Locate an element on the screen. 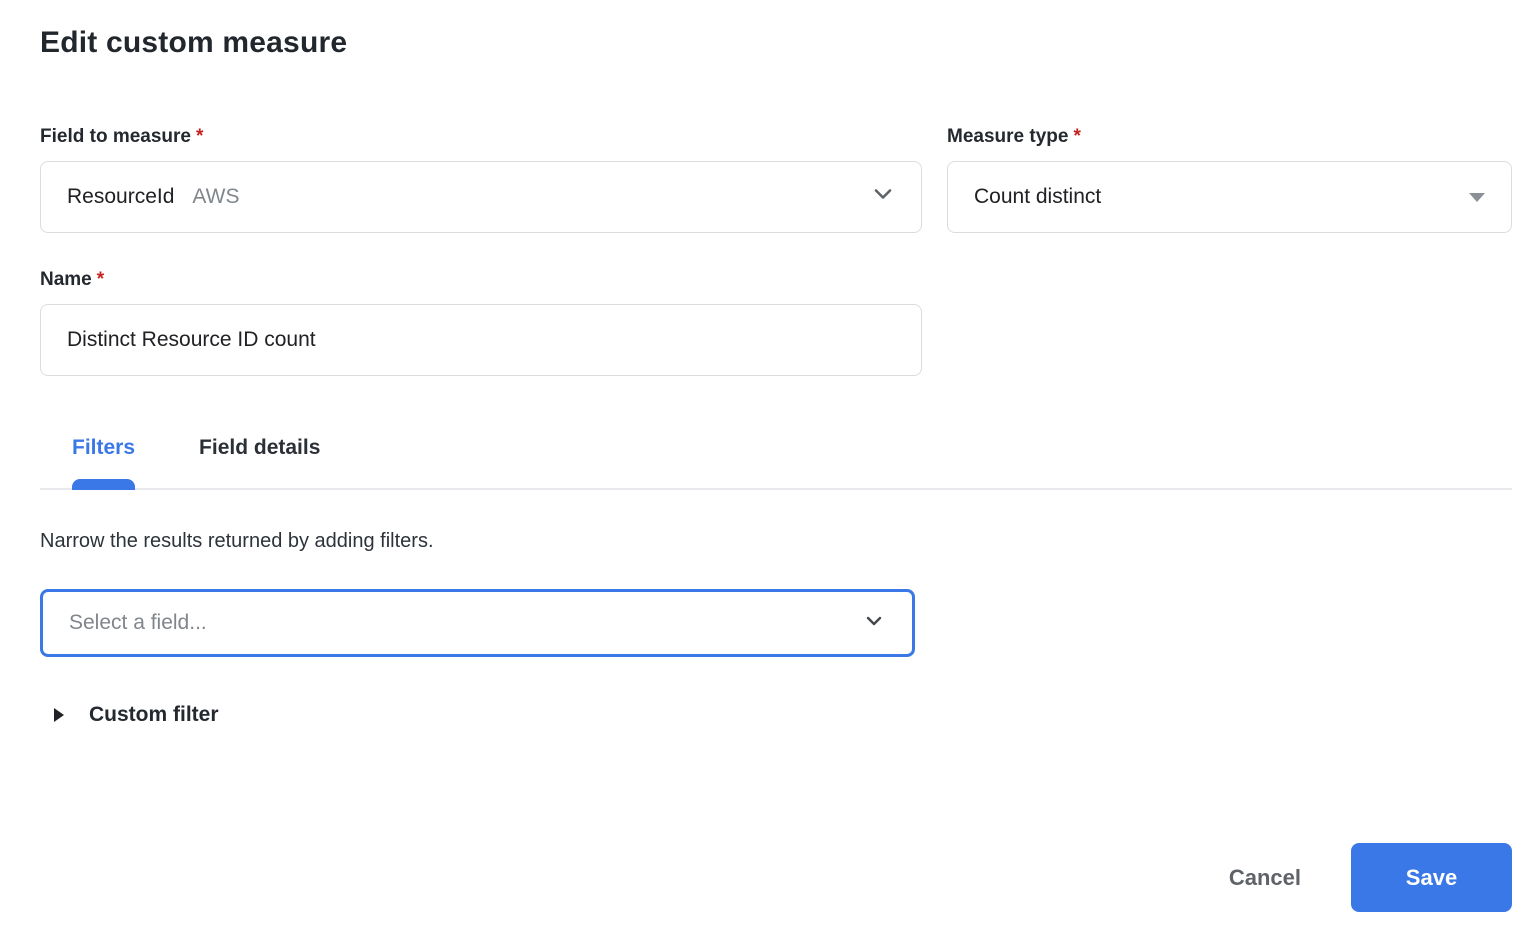  field-to-measure-label: Field to measure * is located at coordinates (481, 137).